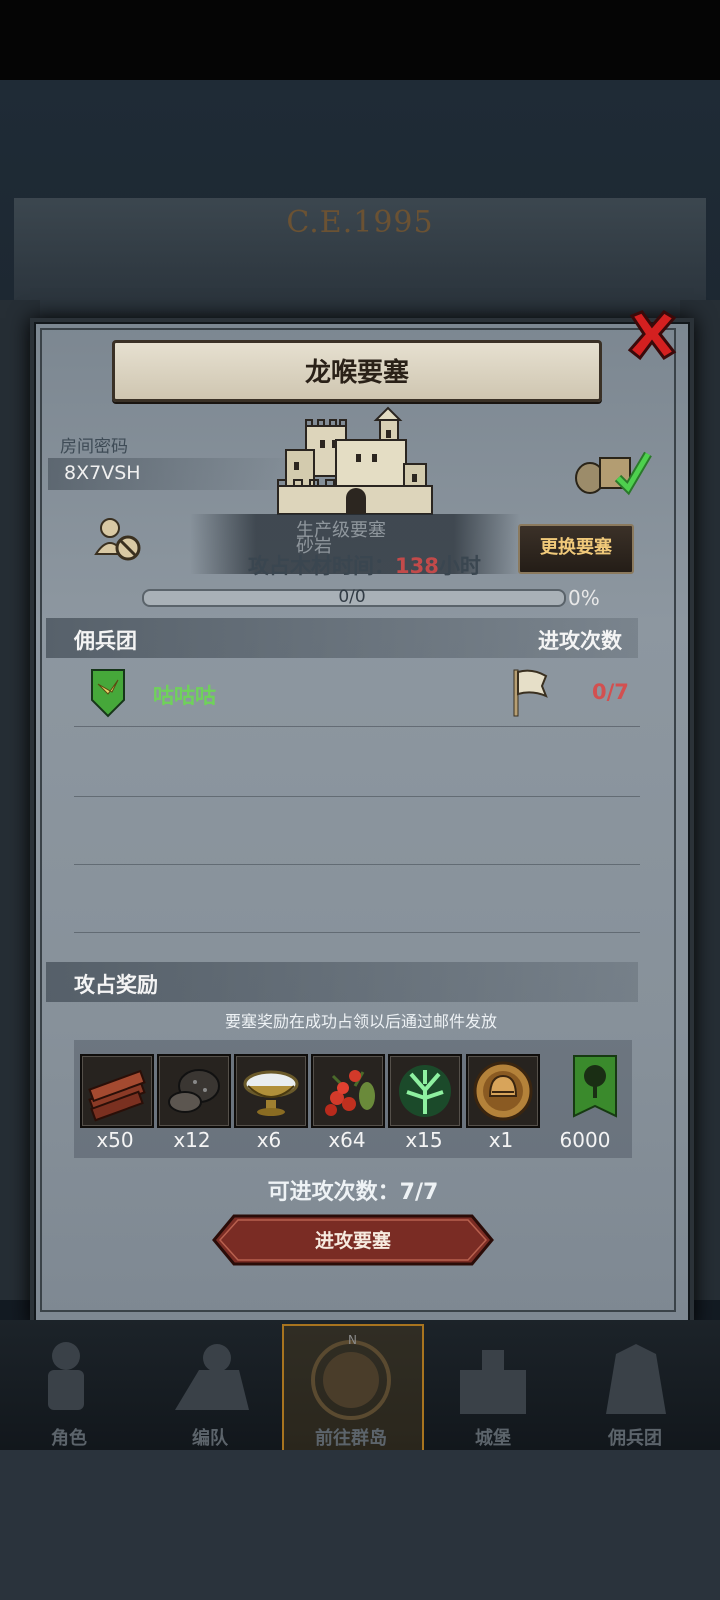  What do you see at coordinates (635, 1438) in the screenshot?
I see `nav-label: 佣兵团` at bounding box center [635, 1438].